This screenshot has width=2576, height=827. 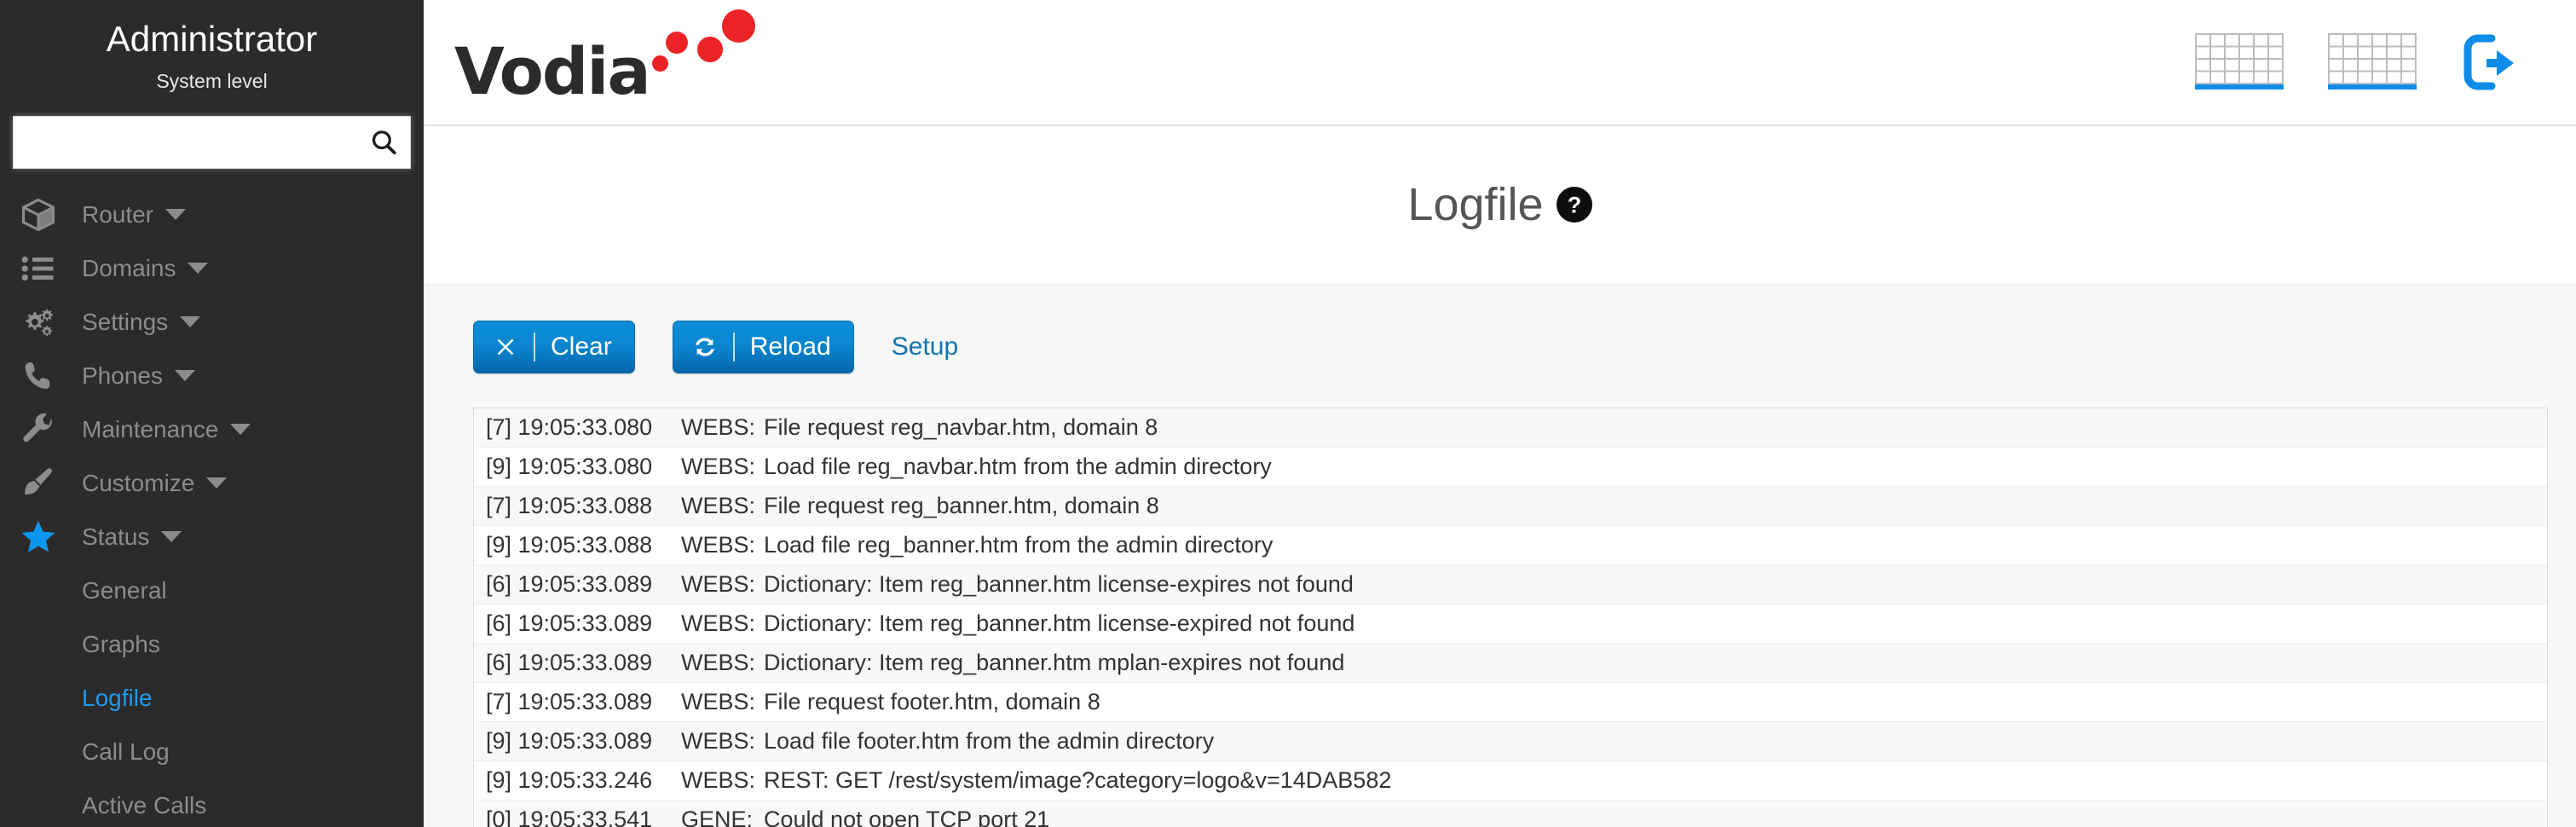 I want to click on close-x-icon, so click(x=505, y=347).